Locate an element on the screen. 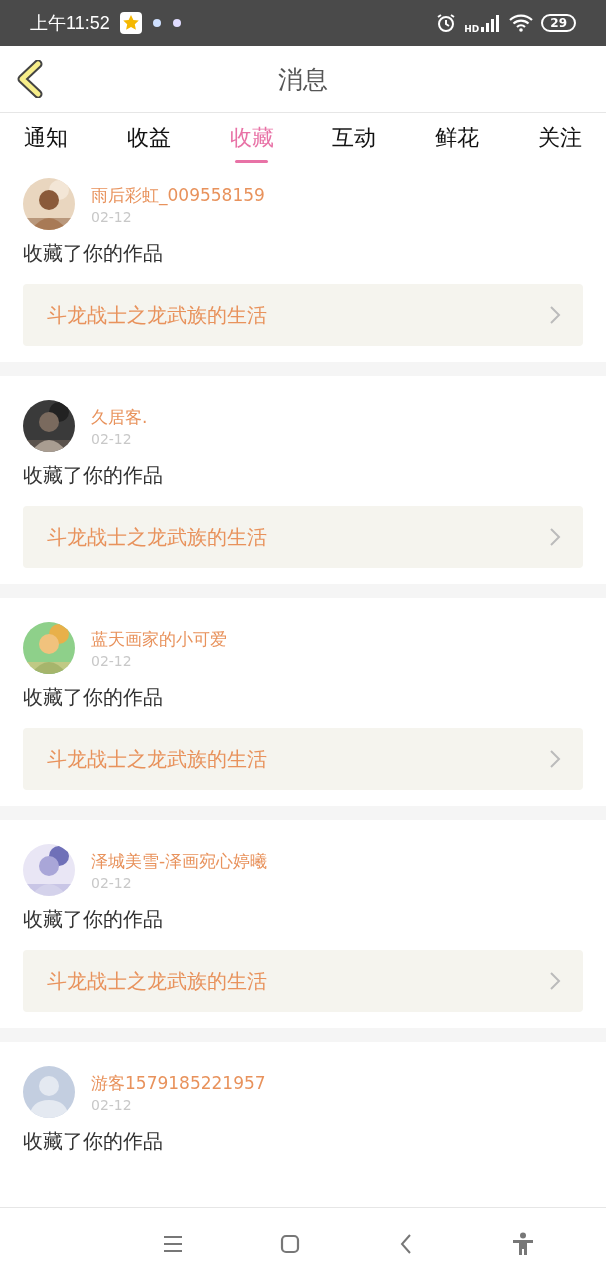 The width and height of the screenshot is (606, 1280). user-name: 蓝天画家的小可爱 is located at coordinates (159, 639).